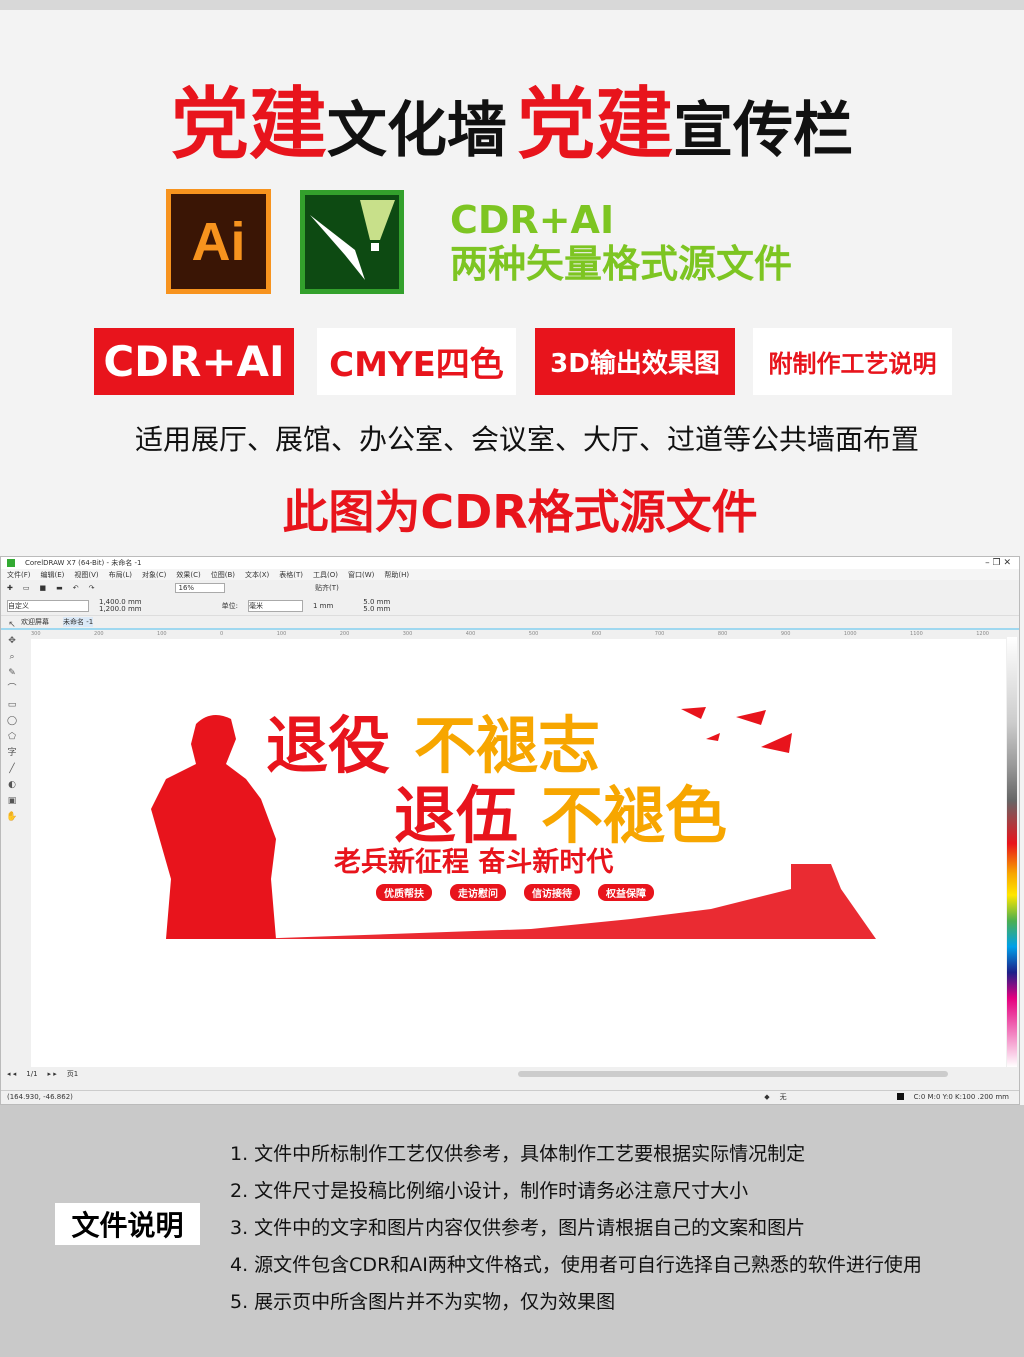 The image size is (1024, 1357). I want to click on format-line-1: CDR+AI, so click(532, 220).